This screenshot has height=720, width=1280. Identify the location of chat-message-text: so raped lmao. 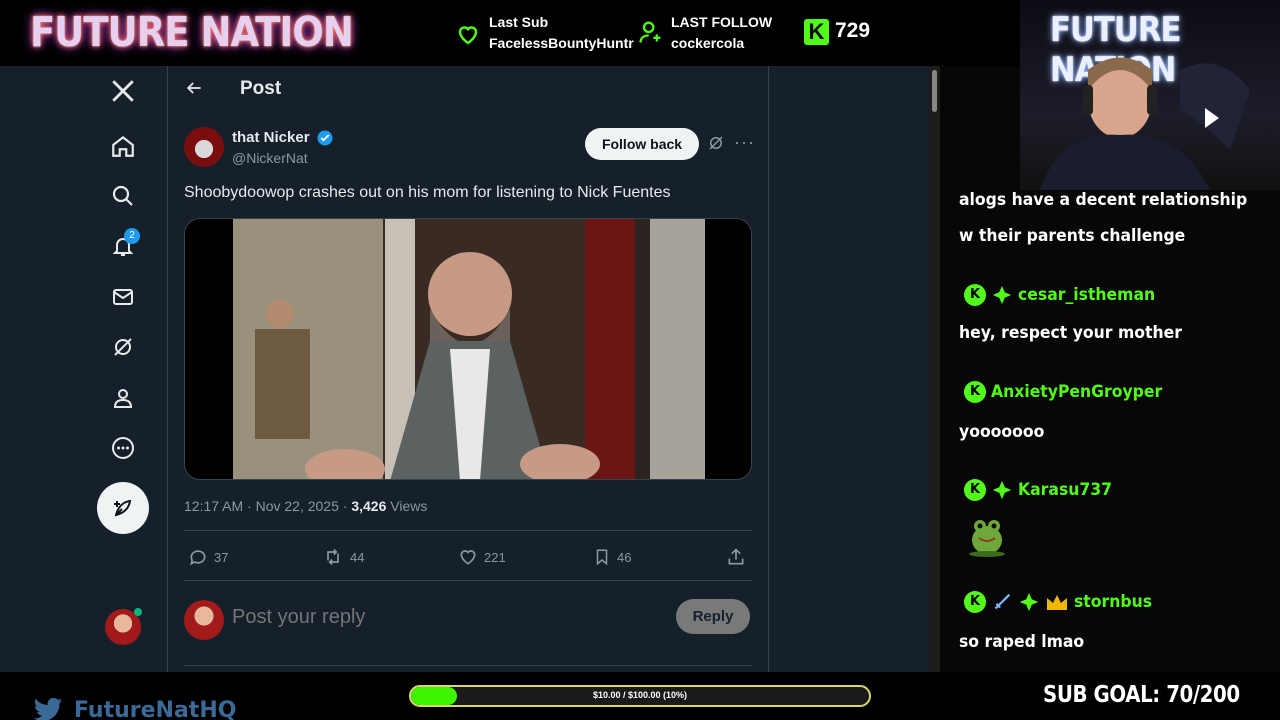
(1022, 642).